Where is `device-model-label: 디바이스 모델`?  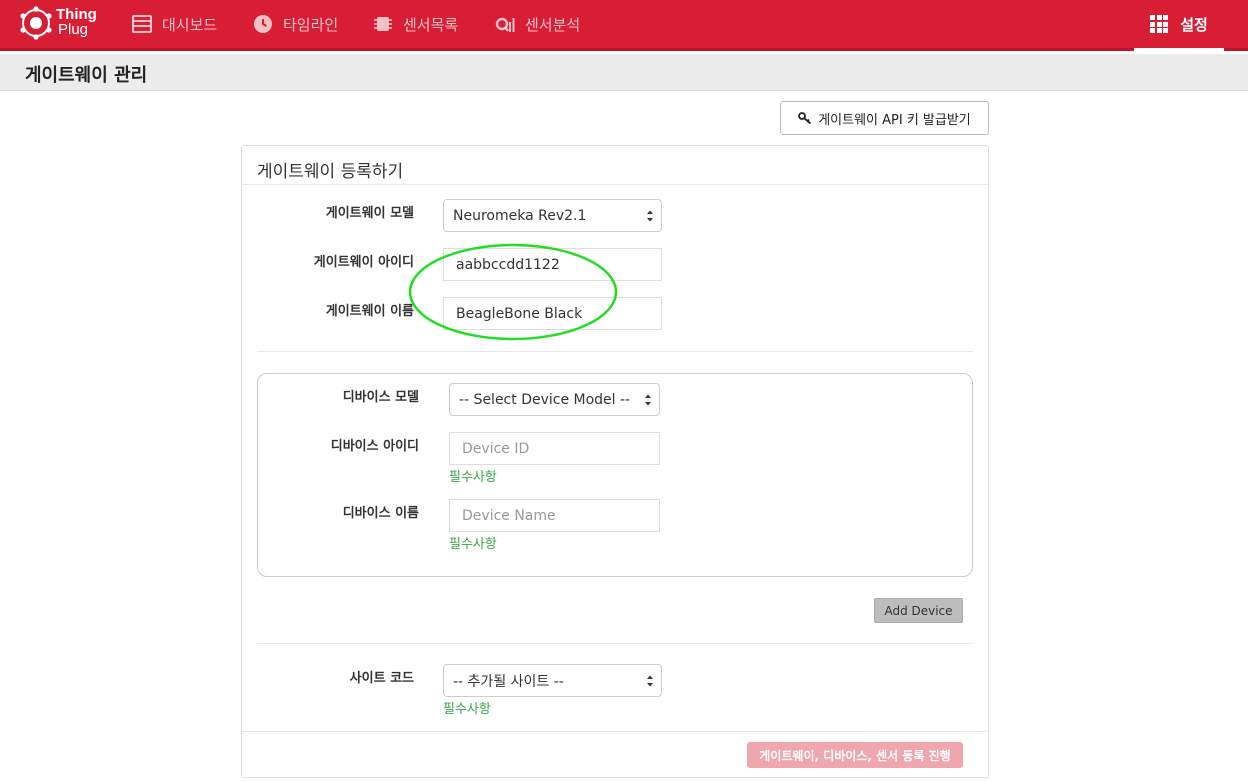
device-model-label: 디바이스 모델 is located at coordinates (380, 397).